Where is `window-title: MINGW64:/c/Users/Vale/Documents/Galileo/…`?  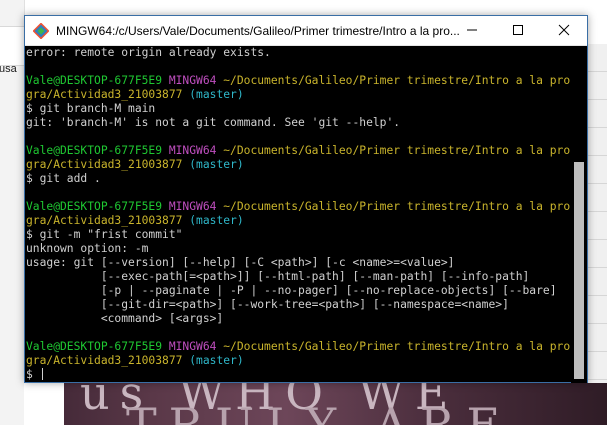 window-title: MINGW64:/c/Users/Vale/Documents/Galileo/… is located at coordinates (258, 31).